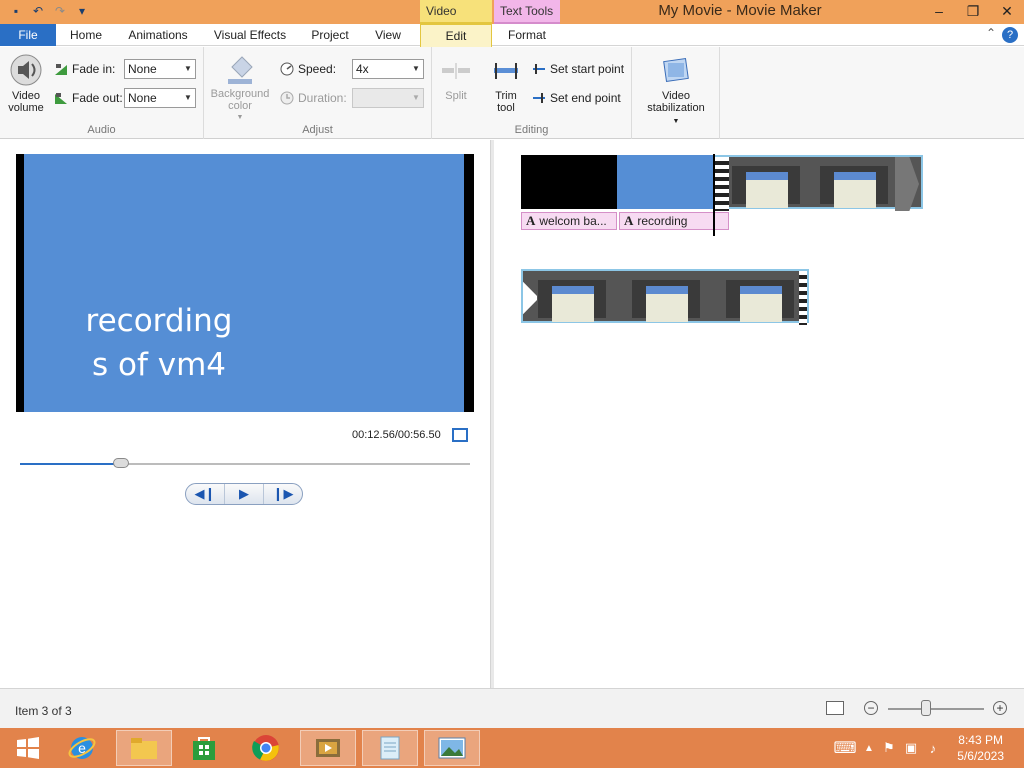  Describe the element at coordinates (28, 748) in the screenshot. I see `start-icon` at that location.